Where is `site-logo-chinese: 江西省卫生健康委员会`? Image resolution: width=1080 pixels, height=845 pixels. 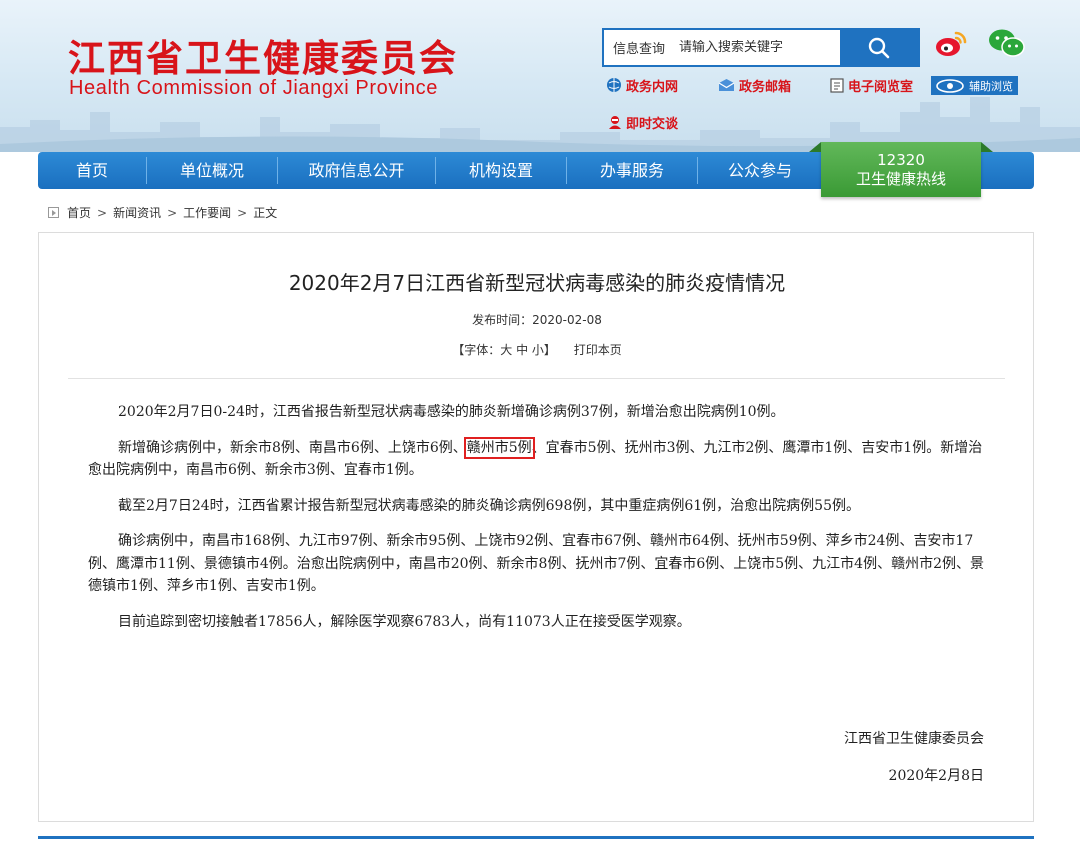 site-logo-chinese: 江西省卫生健康委员会 is located at coordinates (263, 55).